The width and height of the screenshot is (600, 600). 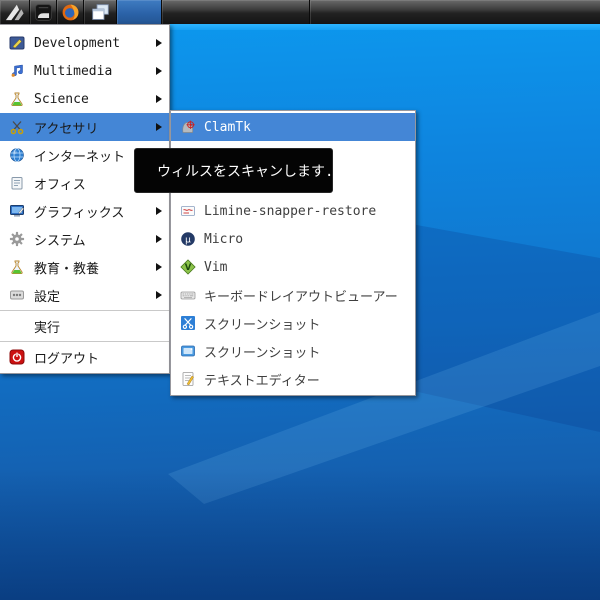 What do you see at coordinates (224, 239) in the screenshot?
I see `submenu-item-label: Micro` at bounding box center [224, 239].